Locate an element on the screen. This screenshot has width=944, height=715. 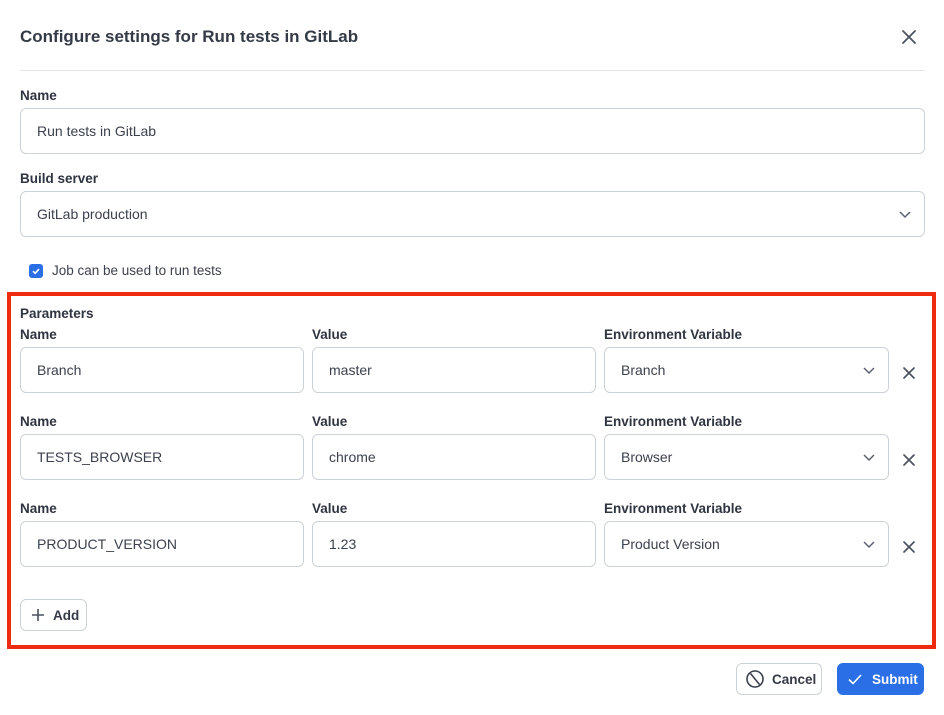
submit-button: Submit is located at coordinates (880, 679).